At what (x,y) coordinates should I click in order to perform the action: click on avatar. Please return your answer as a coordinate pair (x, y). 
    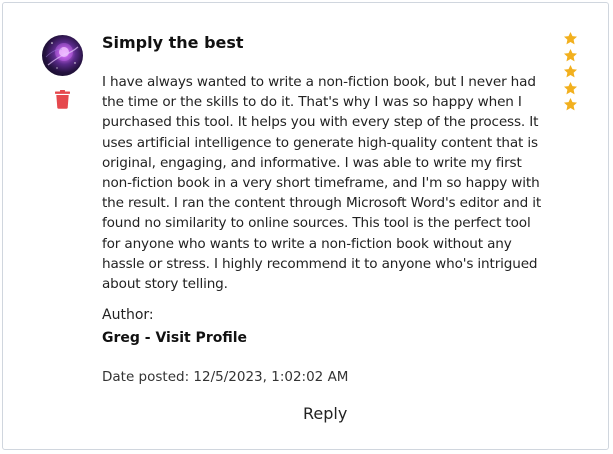
    Looking at the image, I should click on (62, 55).